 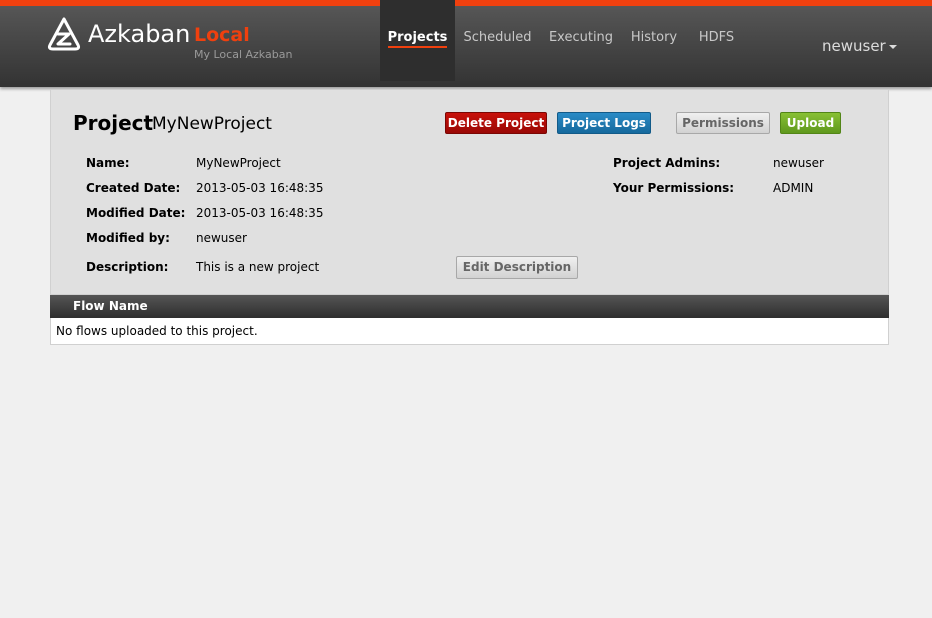 What do you see at coordinates (113, 123) in the screenshot?
I see `project-heading: Project` at bounding box center [113, 123].